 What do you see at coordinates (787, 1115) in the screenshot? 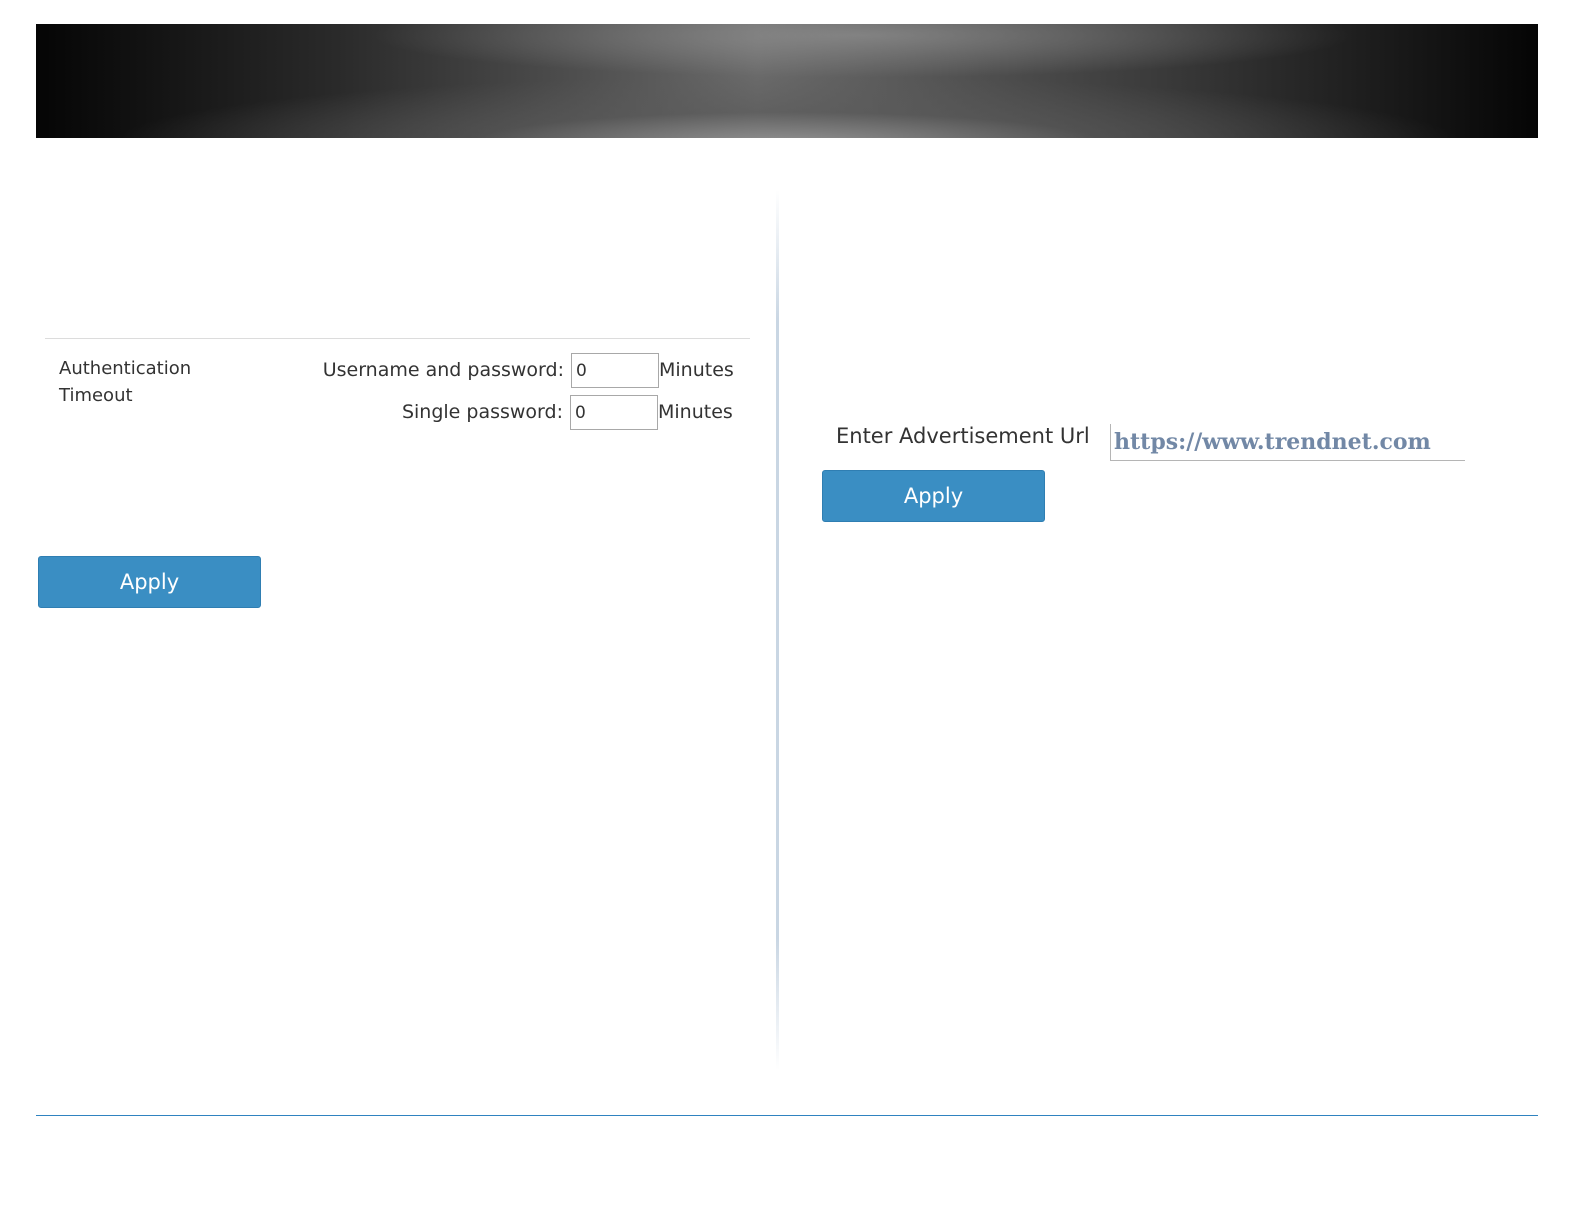
I see `footer-divider` at bounding box center [787, 1115].